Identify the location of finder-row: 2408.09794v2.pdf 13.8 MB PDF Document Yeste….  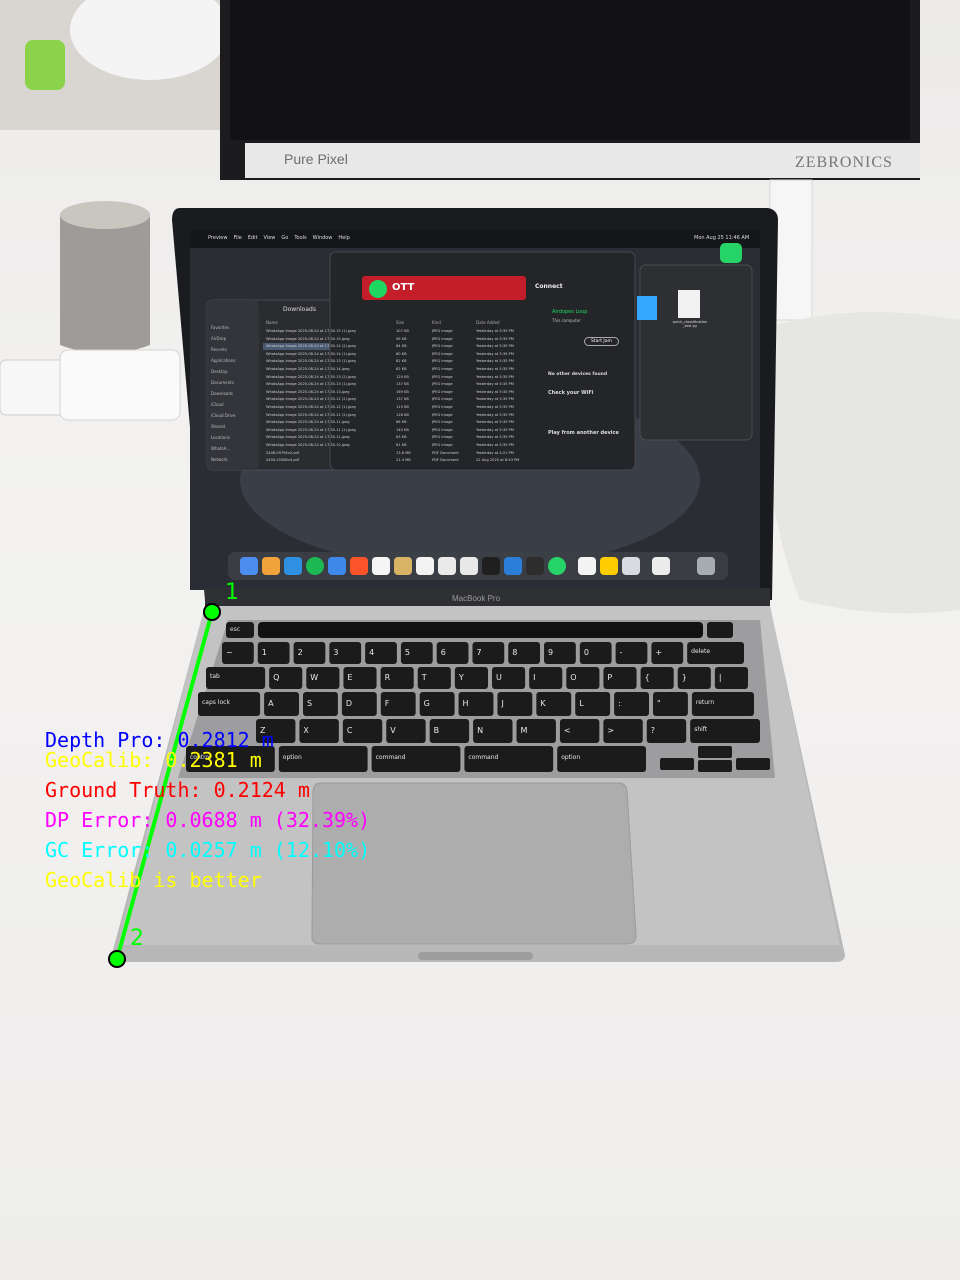
(406, 454).